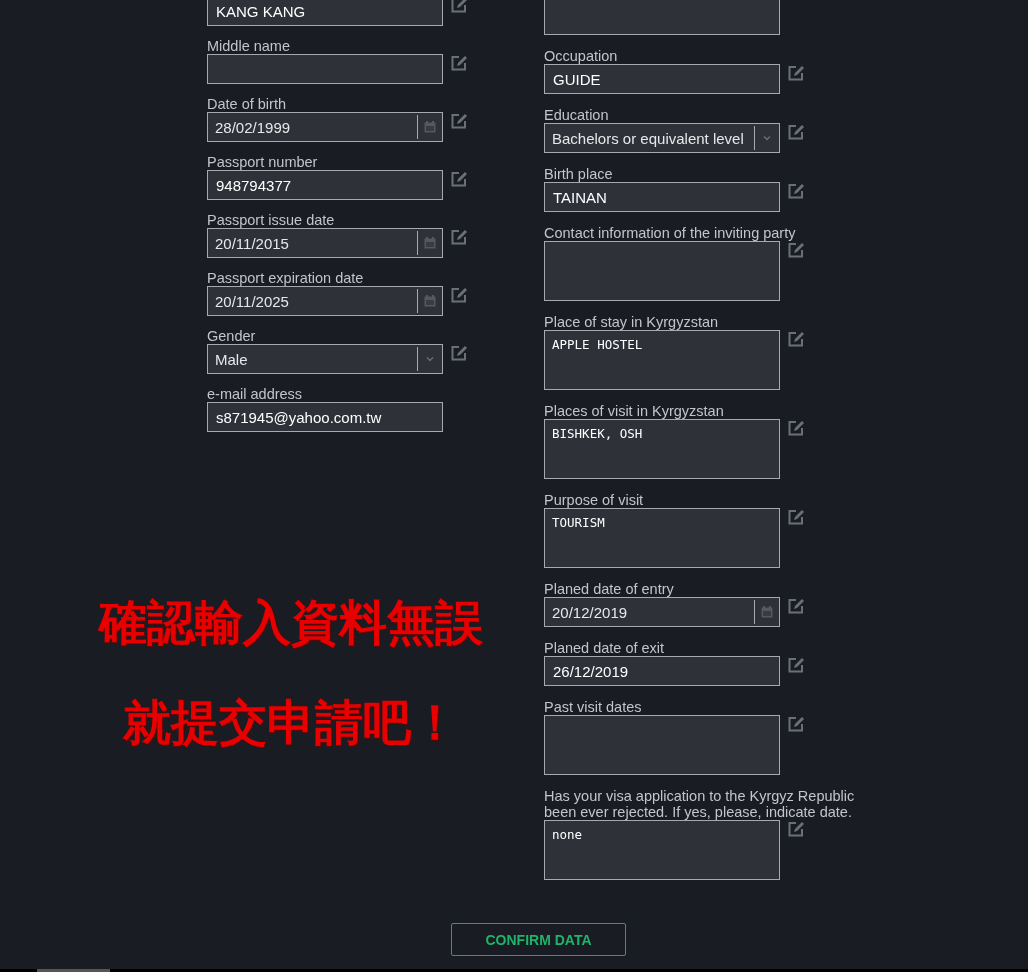 The width and height of the screenshot is (1028, 972). Describe the element at coordinates (662, 360) in the screenshot. I see `text-area: APPLE HOSTEL` at that location.